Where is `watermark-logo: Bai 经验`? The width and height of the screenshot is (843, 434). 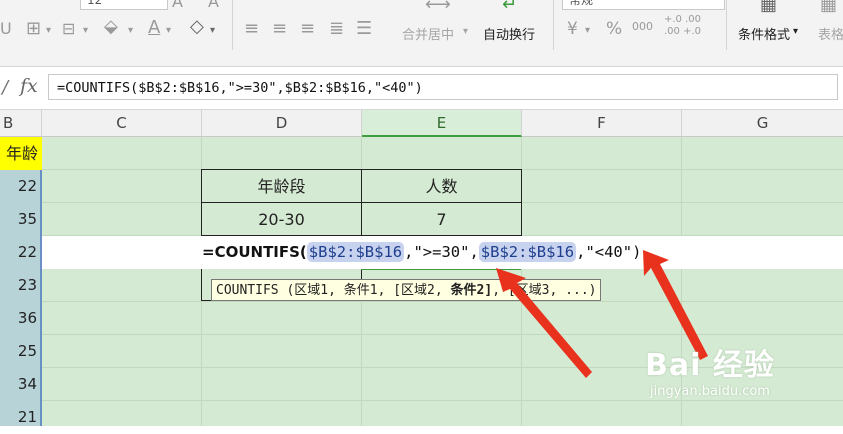
watermark-logo: Bai 经验 is located at coordinates (710, 365).